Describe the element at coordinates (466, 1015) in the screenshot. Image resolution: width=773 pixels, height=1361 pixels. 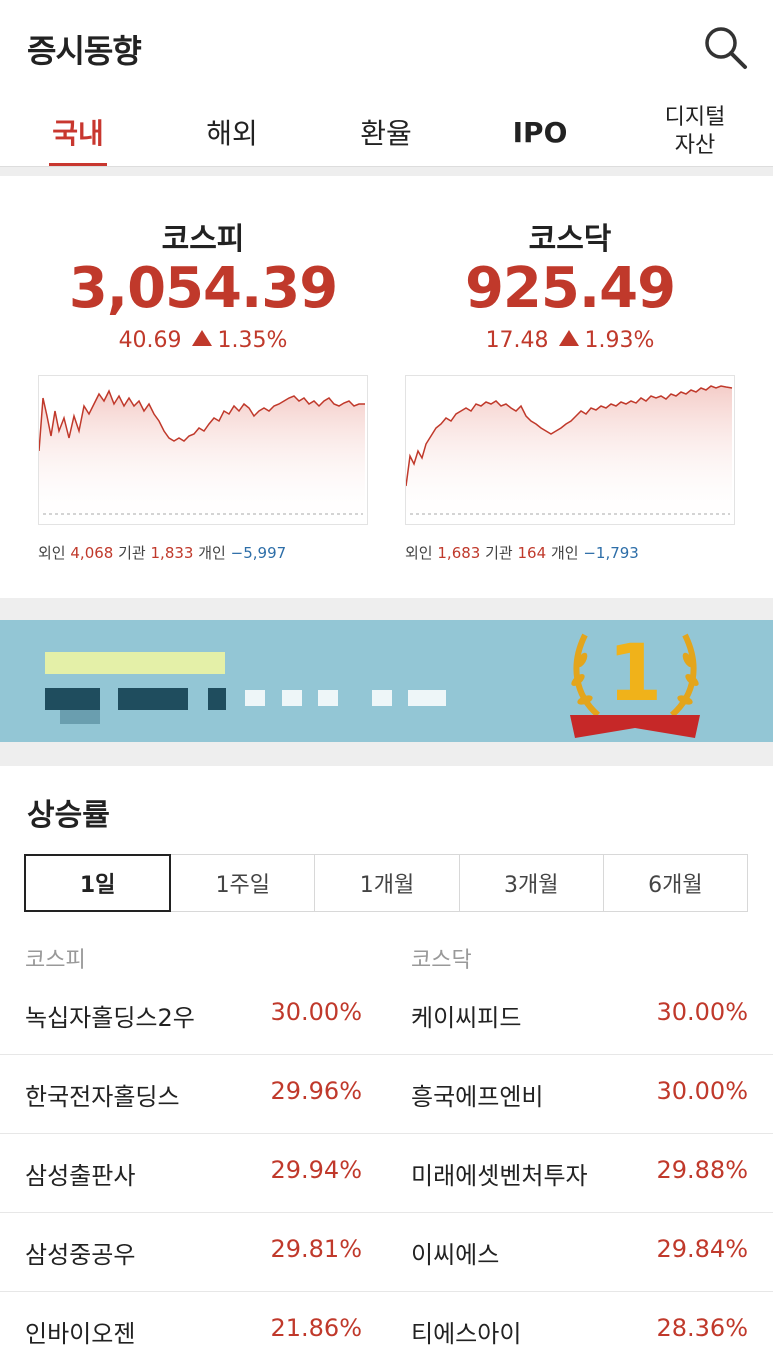
I see `kosdaq-stock-name: 케이씨피드` at that location.